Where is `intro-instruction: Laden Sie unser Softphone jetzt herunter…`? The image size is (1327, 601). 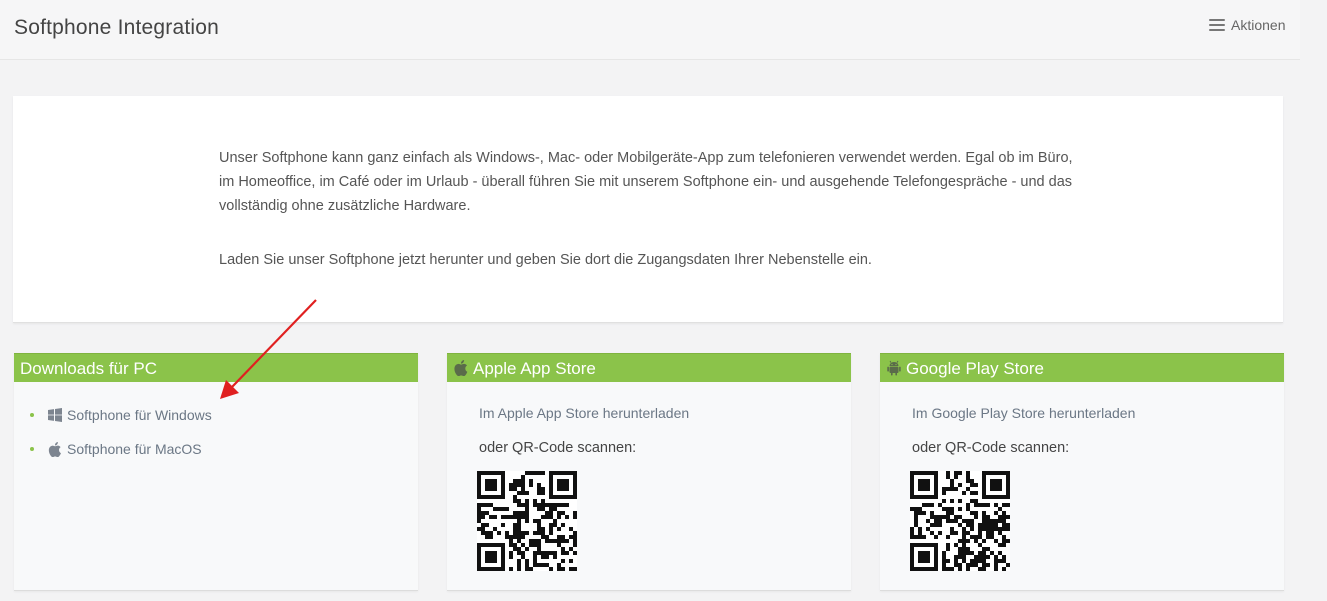 intro-instruction: Laden Sie unser Softphone jetzt herunter… is located at coordinates (545, 260).